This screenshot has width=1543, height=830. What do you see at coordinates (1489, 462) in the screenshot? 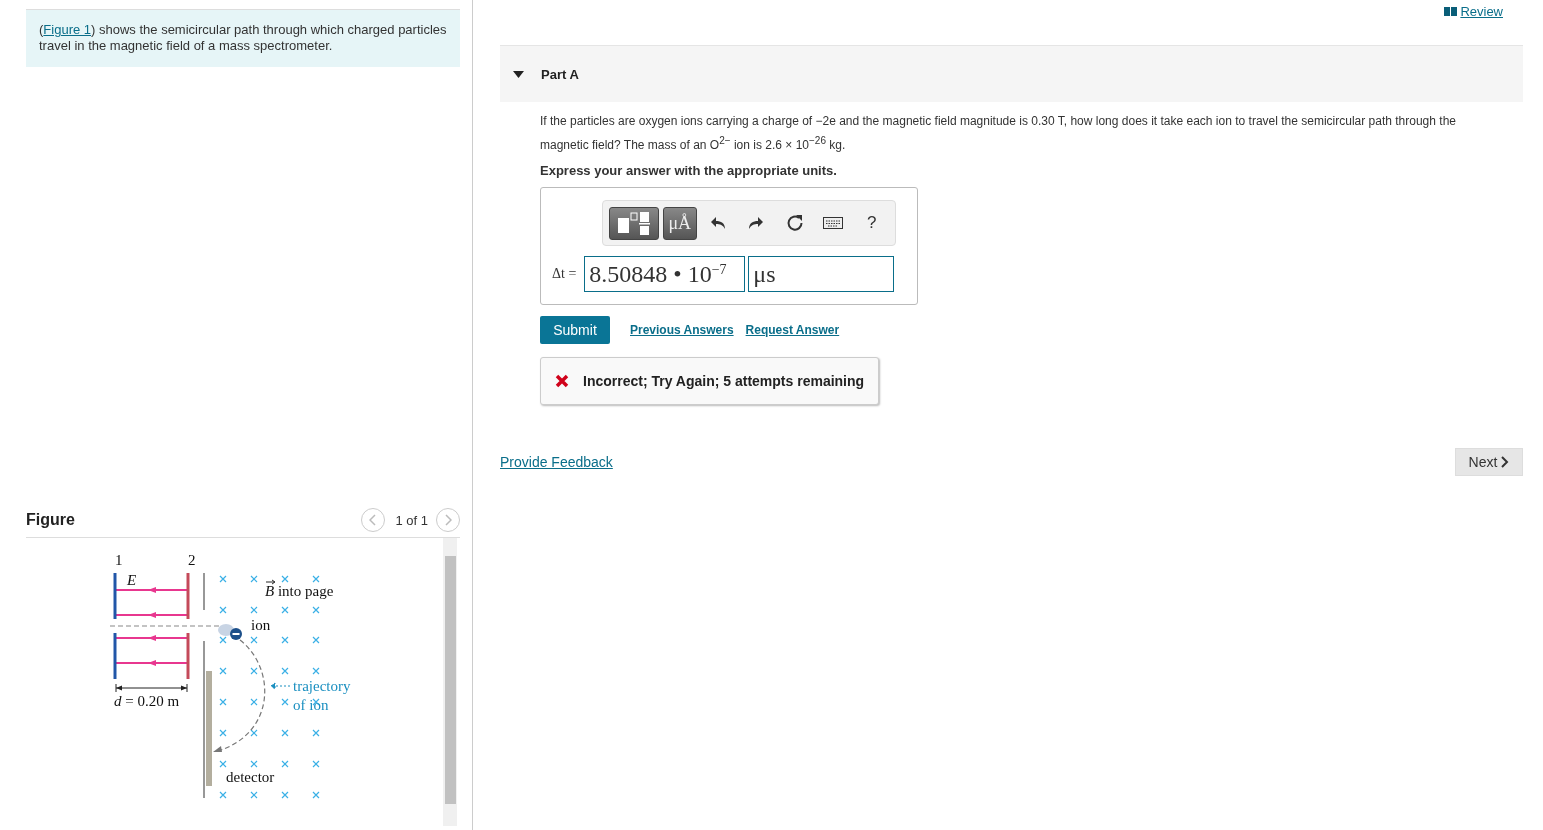
I see `next-button: Next` at bounding box center [1489, 462].